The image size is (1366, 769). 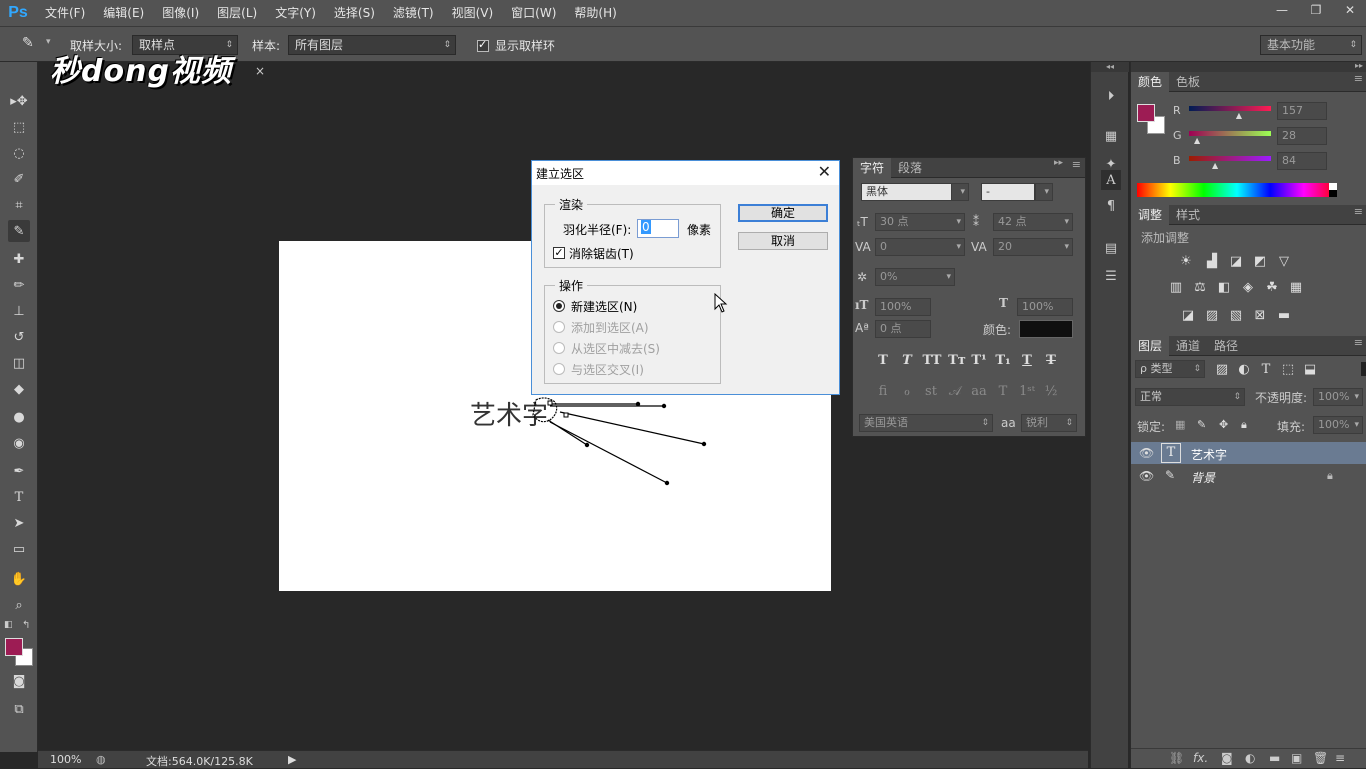 What do you see at coordinates (903, 307) in the screenshot?
I see `vertical-scale-field: 100%` at bounding box center [903, 307].